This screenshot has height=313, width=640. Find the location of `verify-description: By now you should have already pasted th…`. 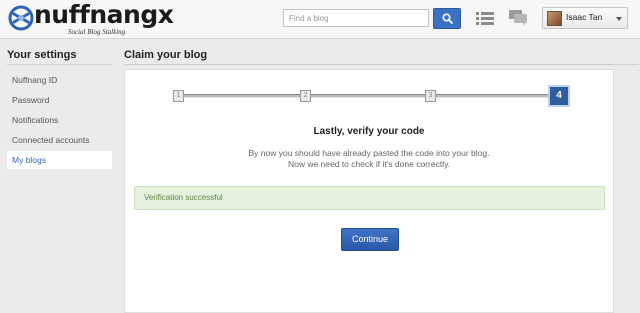

verify-description: By now you should have already pasted th… is located at coordinates (369, 159).